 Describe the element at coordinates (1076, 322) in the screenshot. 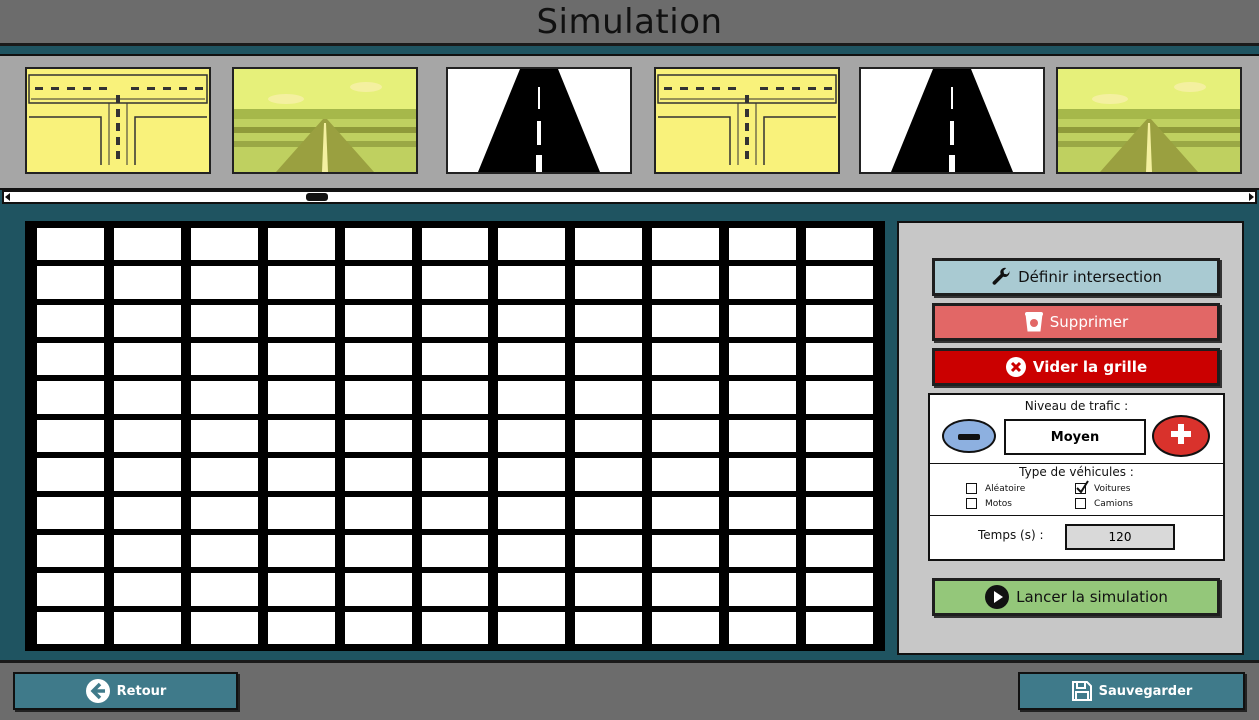

I see `delete-button: Supprimer` at that location.